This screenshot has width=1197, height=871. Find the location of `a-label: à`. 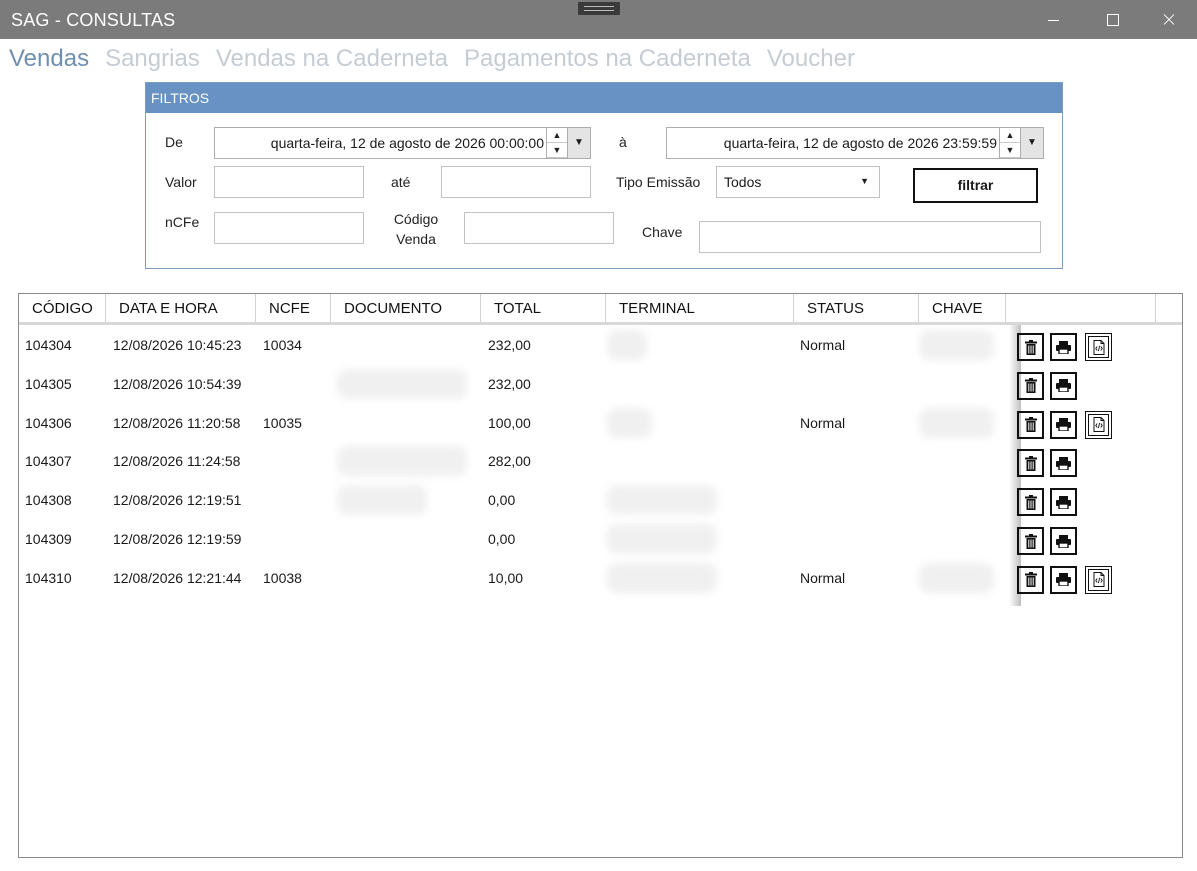

a-label: à is located at coordinates (623, 142).